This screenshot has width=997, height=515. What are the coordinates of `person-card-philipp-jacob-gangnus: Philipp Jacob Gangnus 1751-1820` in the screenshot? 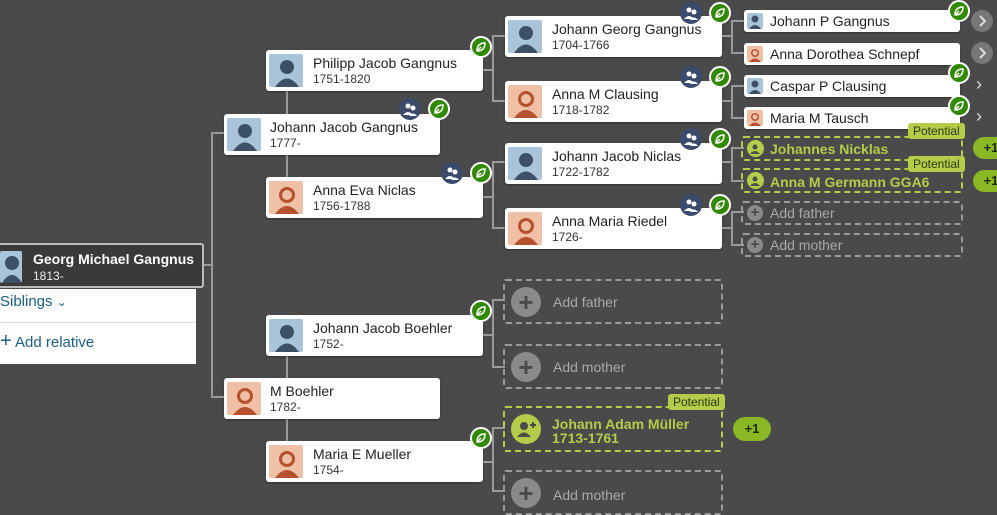 It's located at (374, 70).